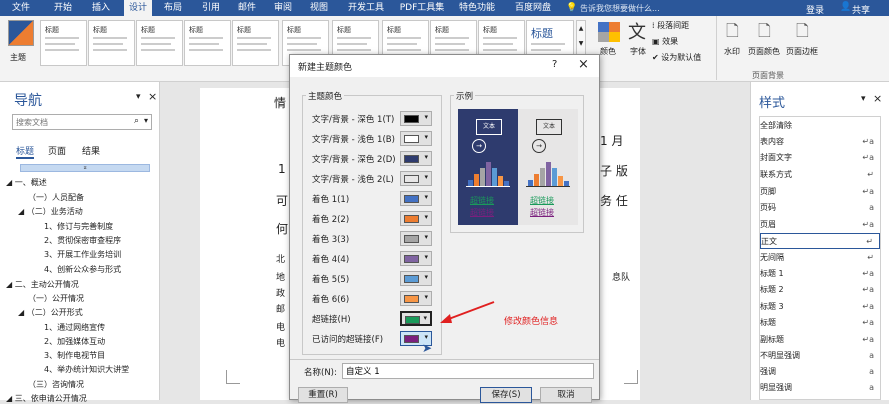 Image resolution: width=889 pixels, height=404 pixels. What do you see at coordinates (820, 274) in the screenshot?
I see `style-item: 标题 1 ↵a` at bounding box center [820, 274].